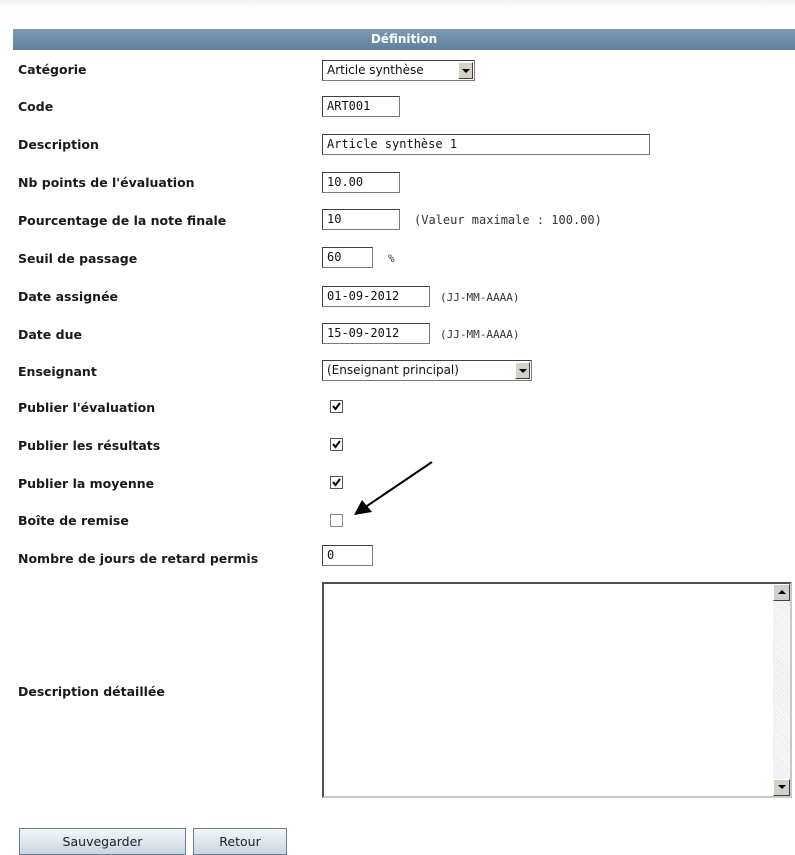 The width and height of the screenshot is (795, 855). I want to click on date-due-input: 15-09-2012, so click(376, 333).